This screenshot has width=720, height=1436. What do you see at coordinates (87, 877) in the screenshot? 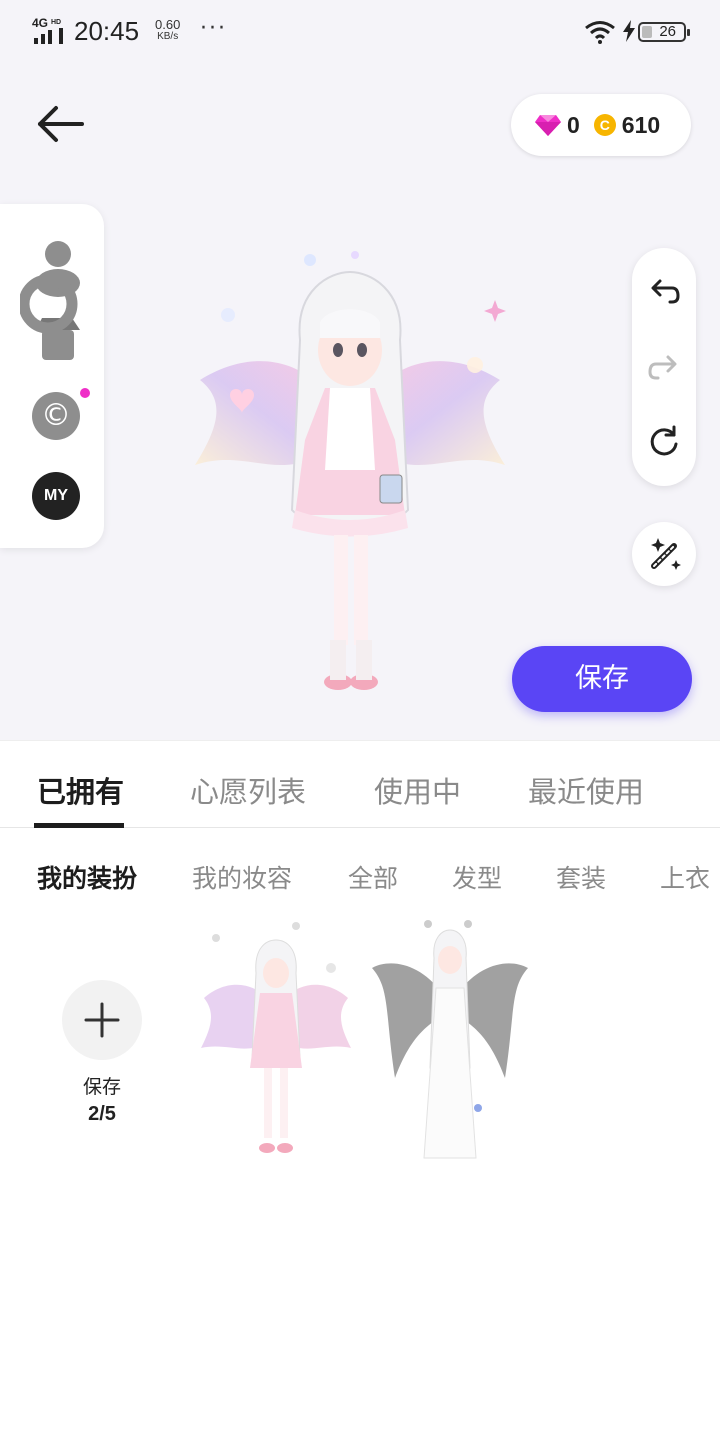
I see `subtab-my-outfits: 我的装扮` at bounding box center [87, 877].